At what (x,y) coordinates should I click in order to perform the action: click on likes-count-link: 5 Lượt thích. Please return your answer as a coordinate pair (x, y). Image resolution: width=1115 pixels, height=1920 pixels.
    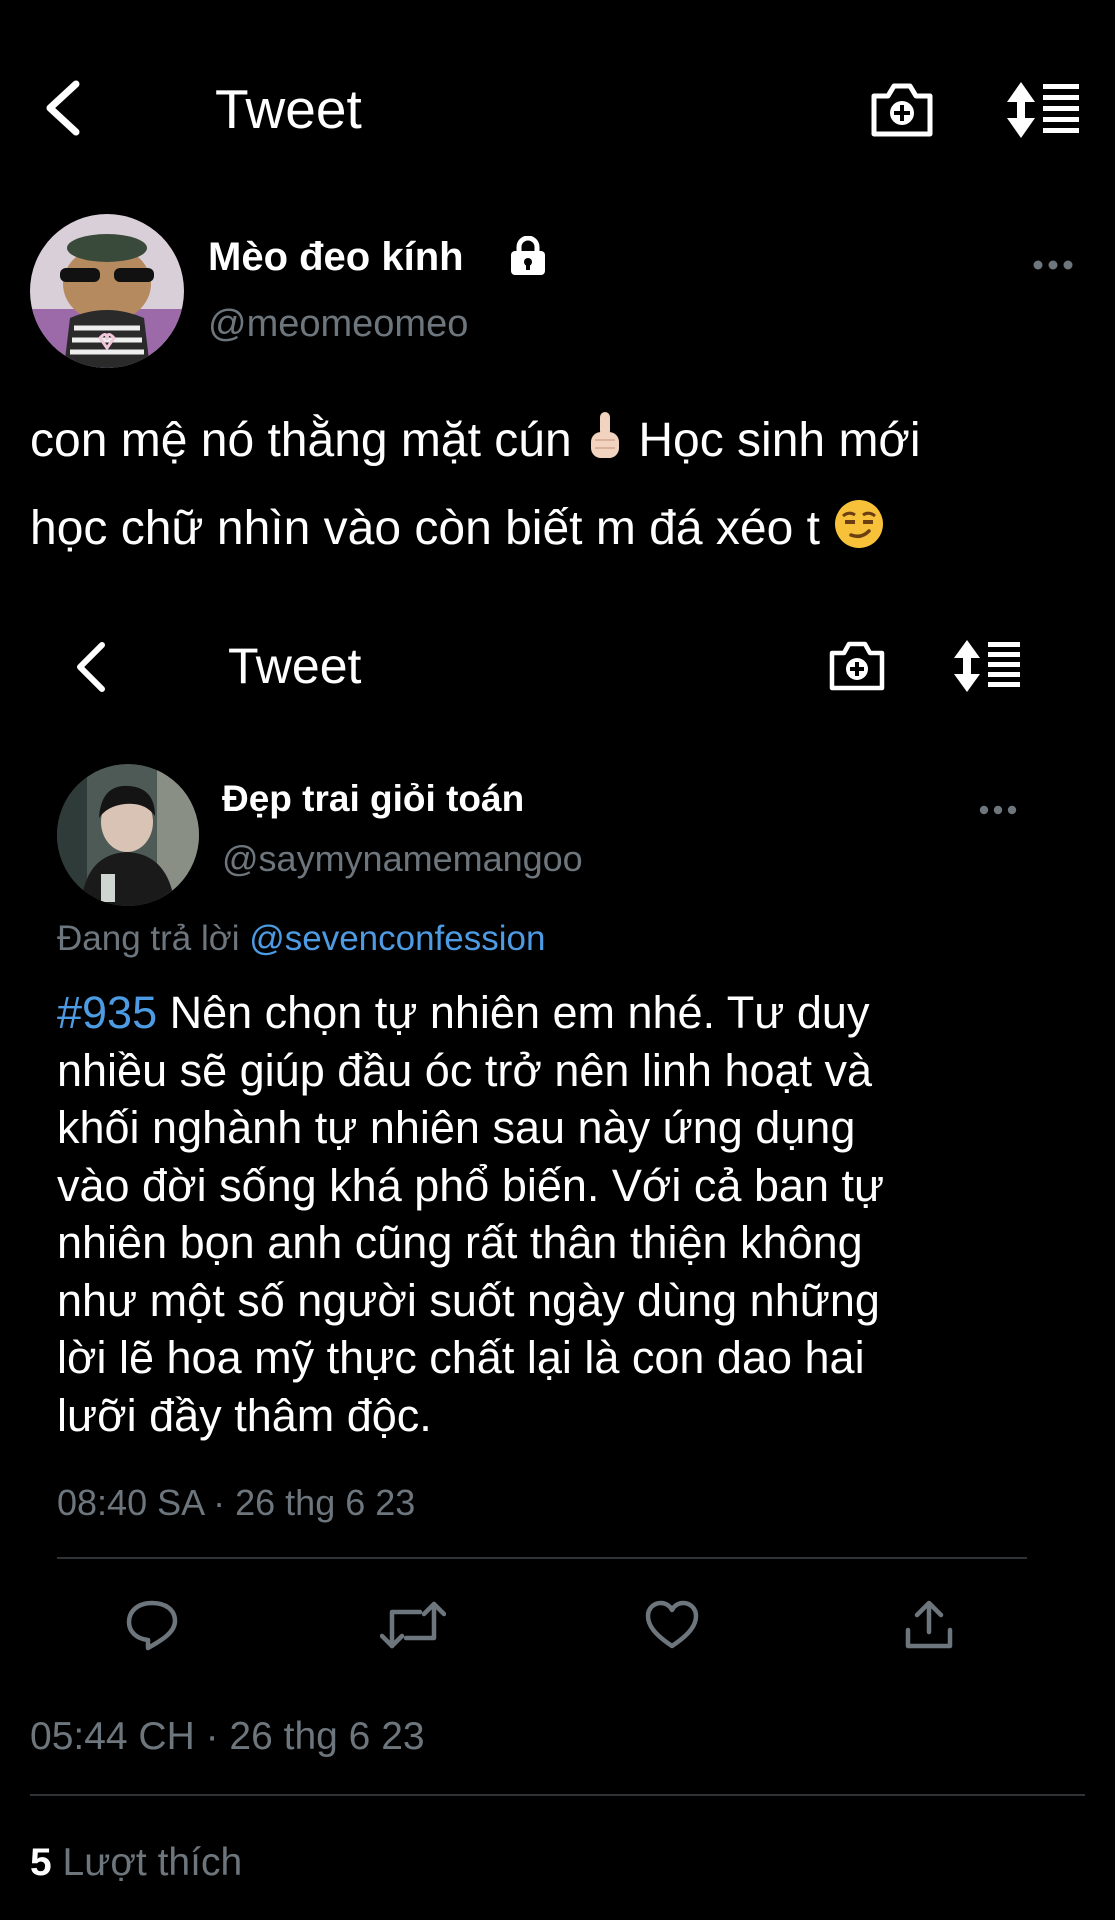
    Looking at the image, I should click on (136, 1863).